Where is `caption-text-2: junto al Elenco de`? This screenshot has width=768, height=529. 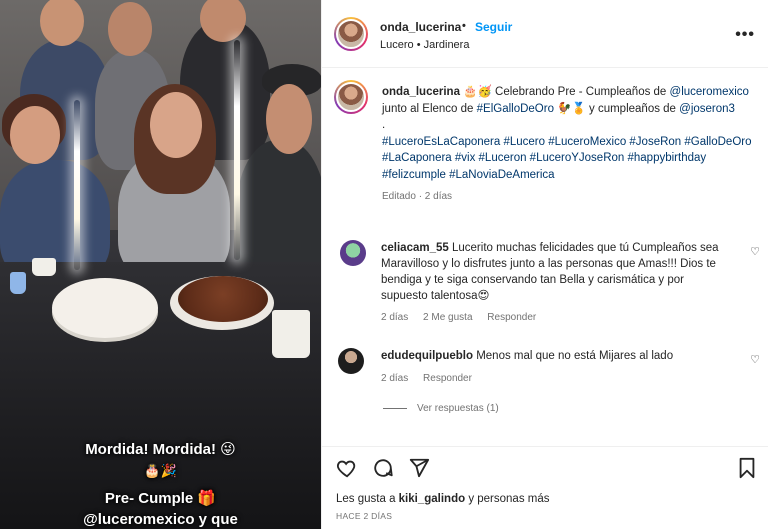
caption-text-2: junto al Elenco de is located at coordinates (429, 108).